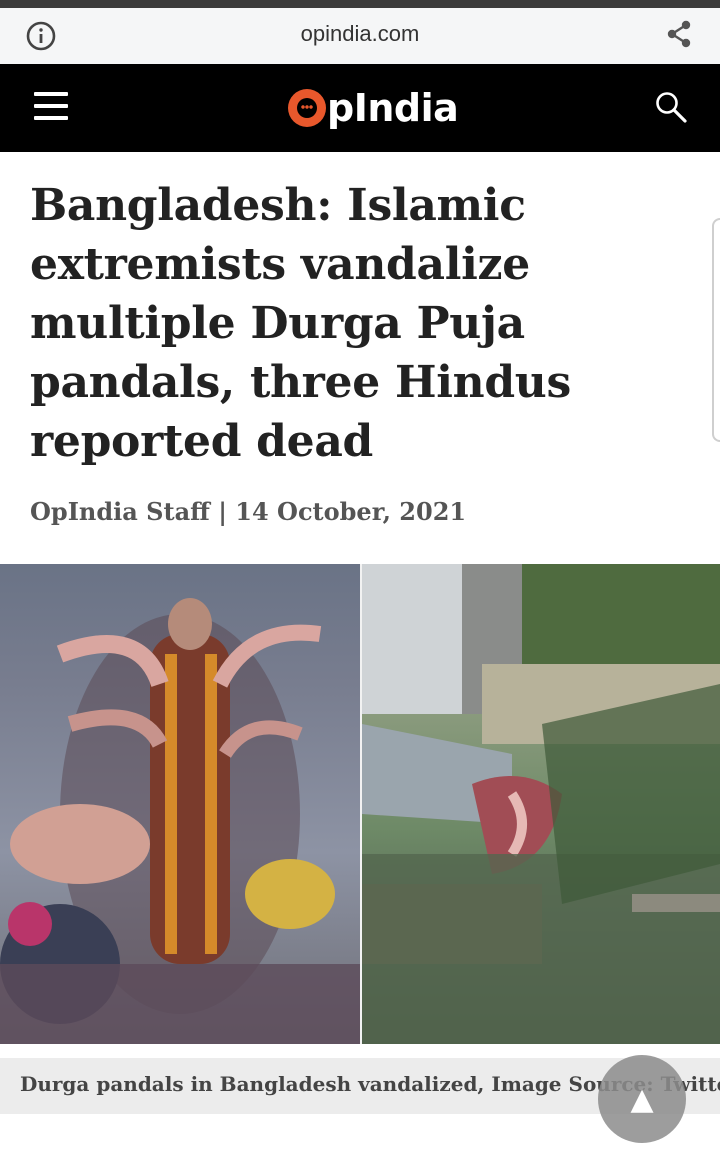 This screenshot has height=1163, width=720. What do you see at coordinates (360, 4) in the screenshot?
I see `status-strip` at bounding box center [360, 4].